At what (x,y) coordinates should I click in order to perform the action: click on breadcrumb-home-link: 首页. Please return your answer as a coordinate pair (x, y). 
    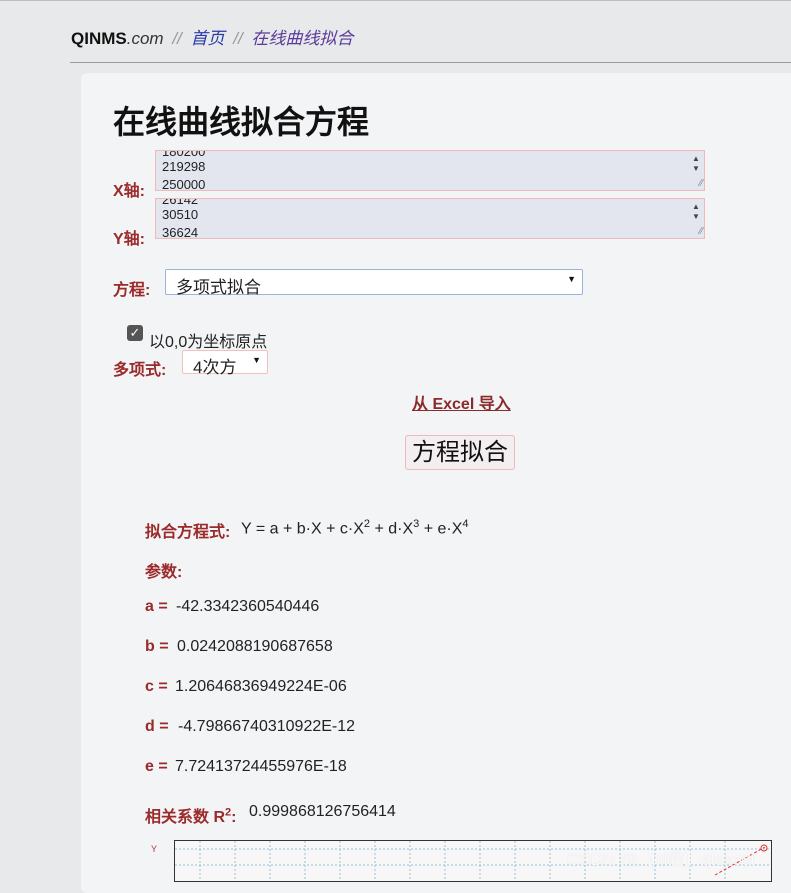
    Looking at the image, I should click on (208, 38).